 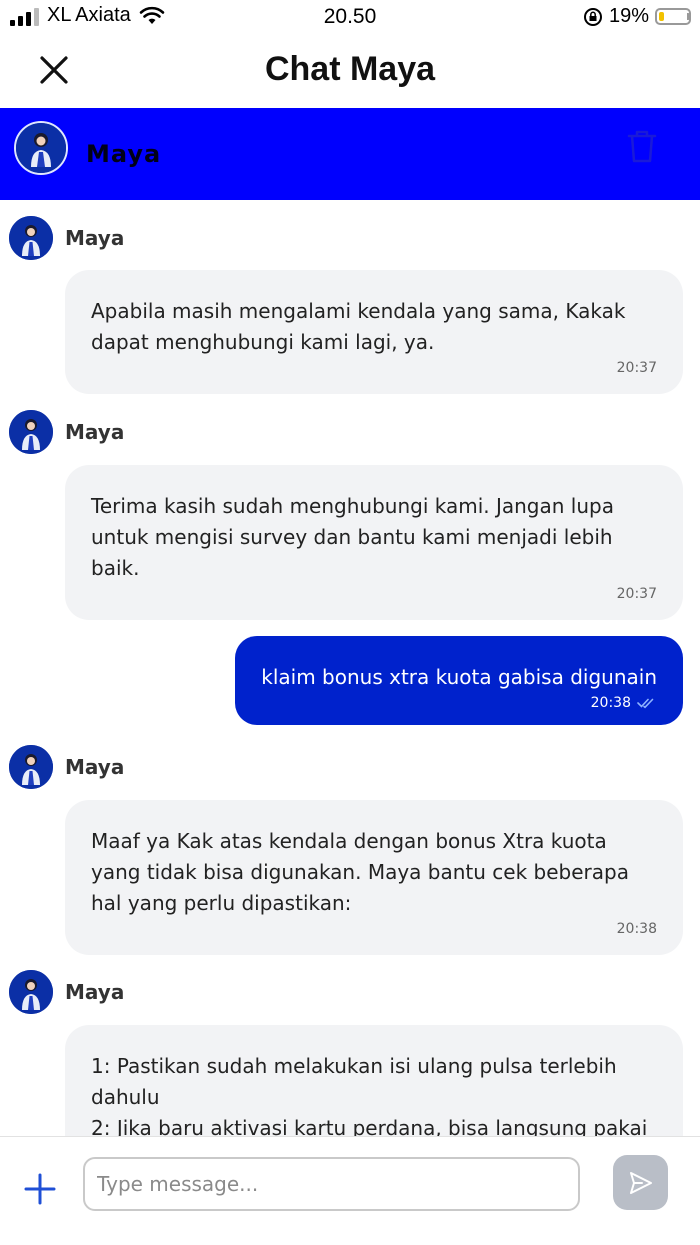 I want to click on double-check-icon, so click(x=645, y=703).